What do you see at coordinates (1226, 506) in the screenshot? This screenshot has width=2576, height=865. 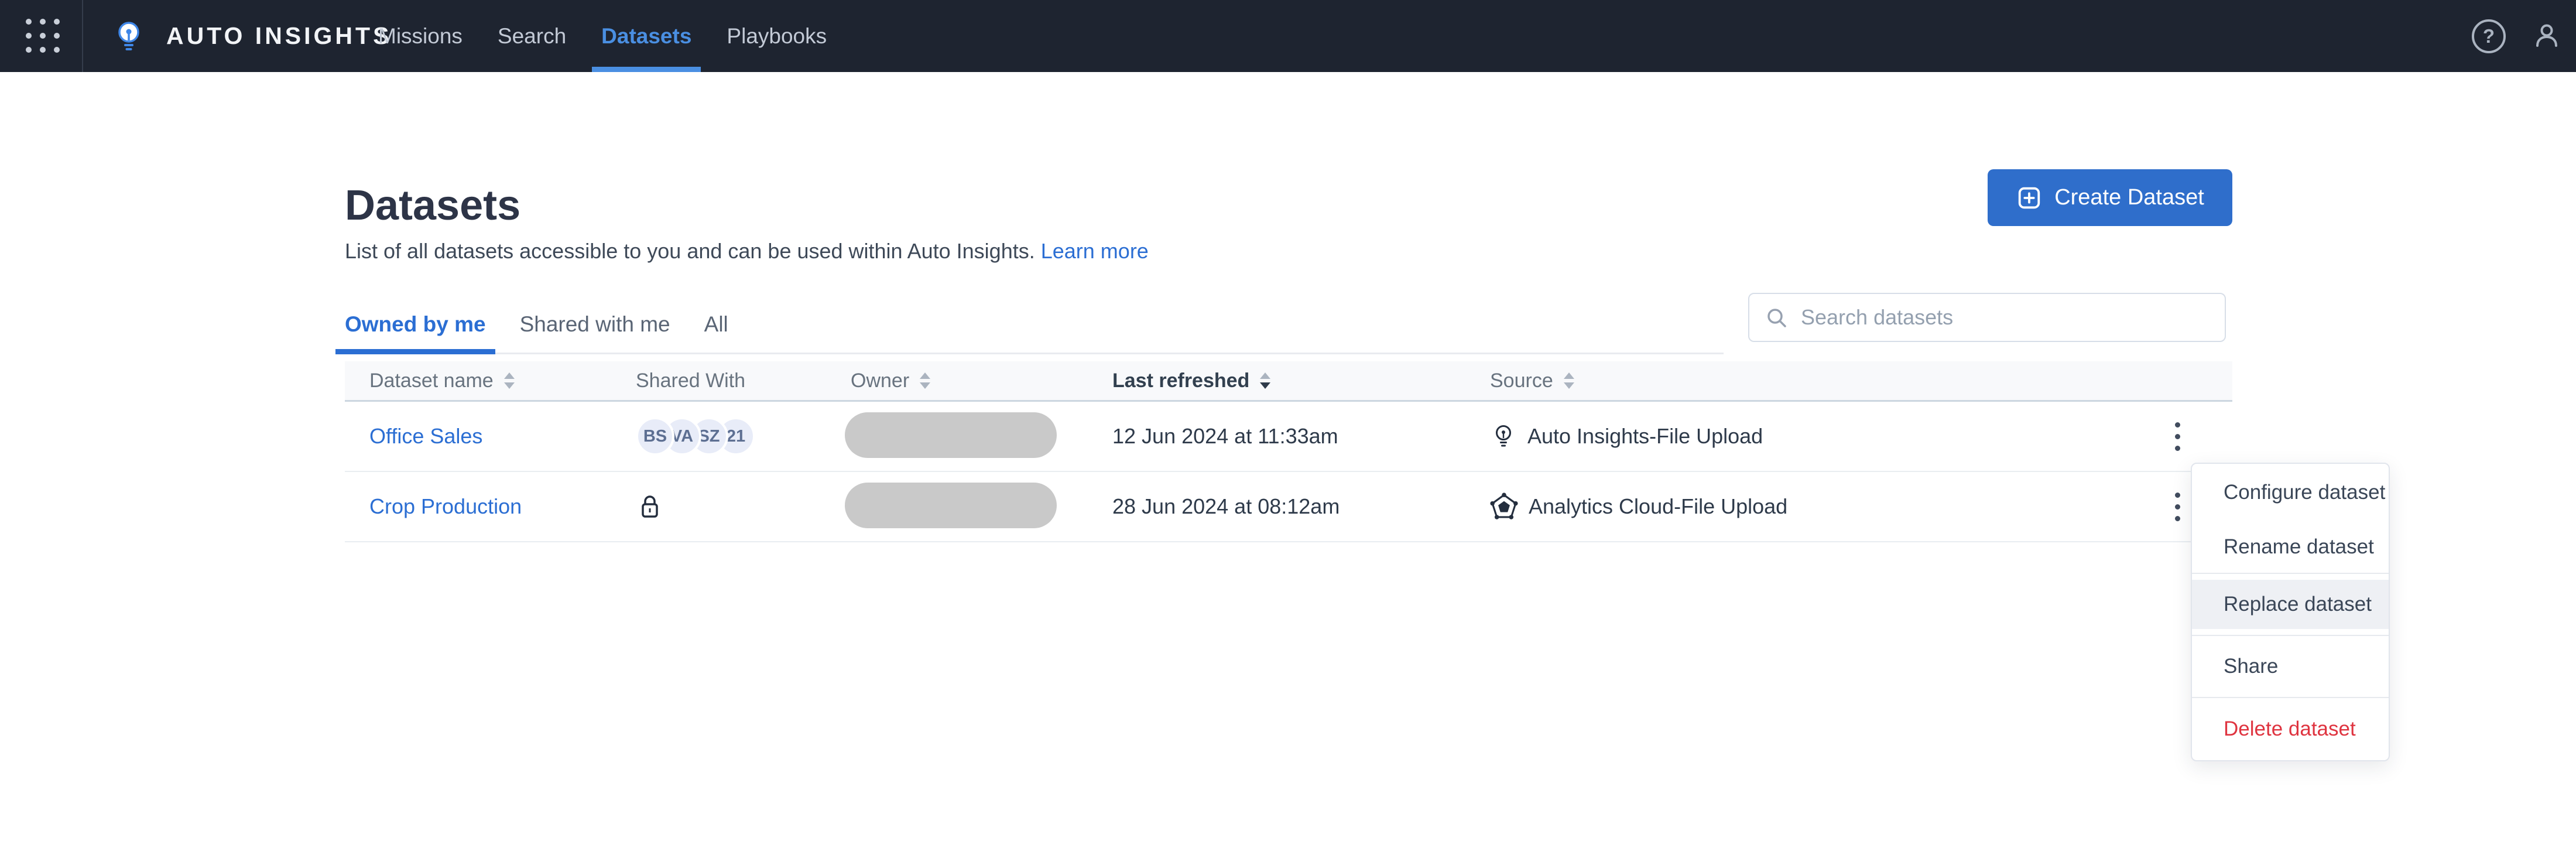 I see `last-refreshed-cell: 28 Jun 2024 at 08:12am` at bounding box center [1226, 506].